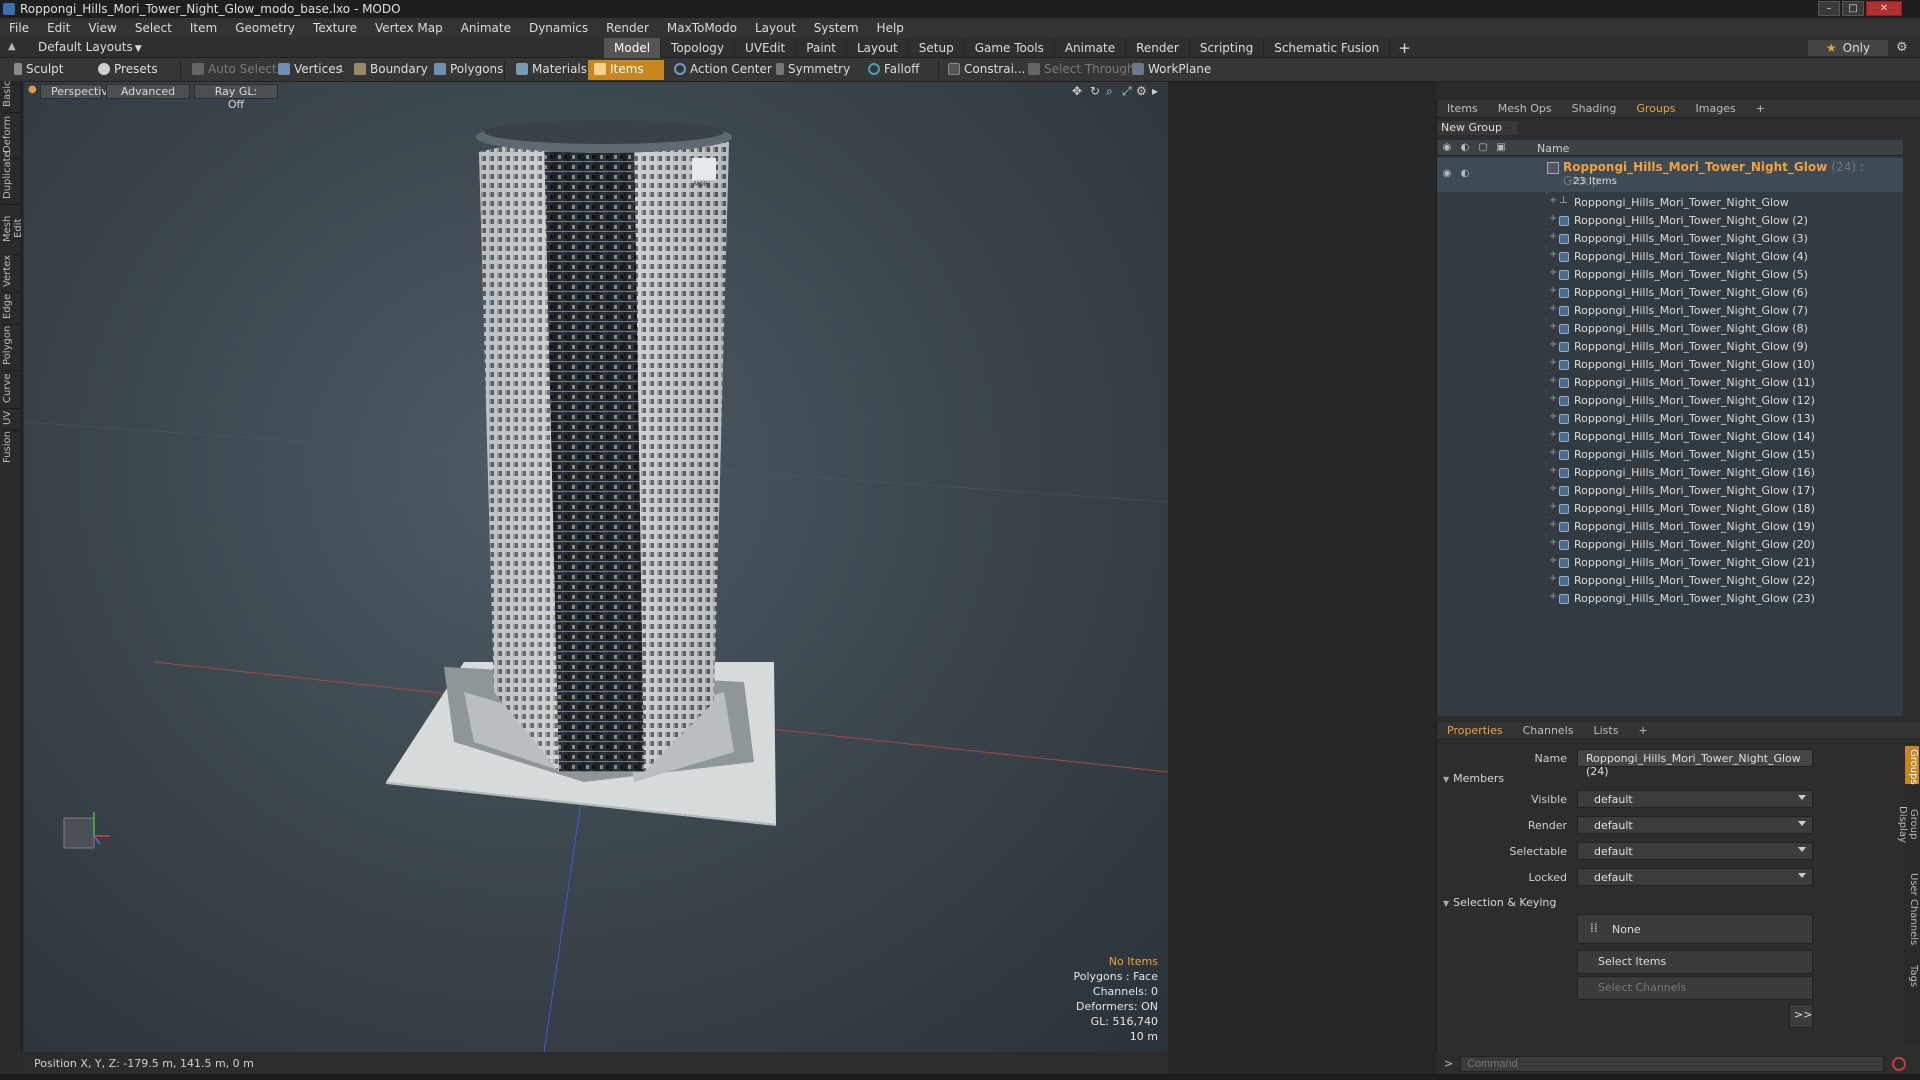  I want to click on side-tab-user-channels: User Channels, so click(1912, 909).